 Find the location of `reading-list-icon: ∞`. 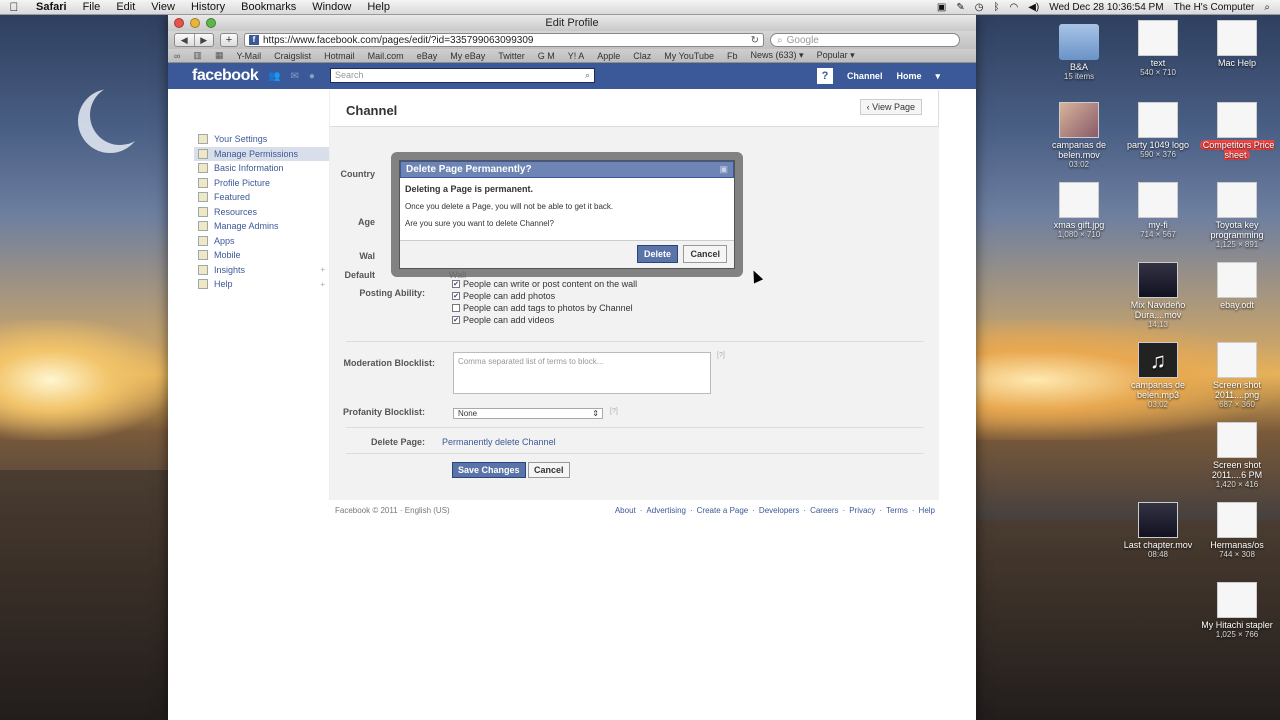

reading-list-icon: ∞ is located at coordinates (177, 56).